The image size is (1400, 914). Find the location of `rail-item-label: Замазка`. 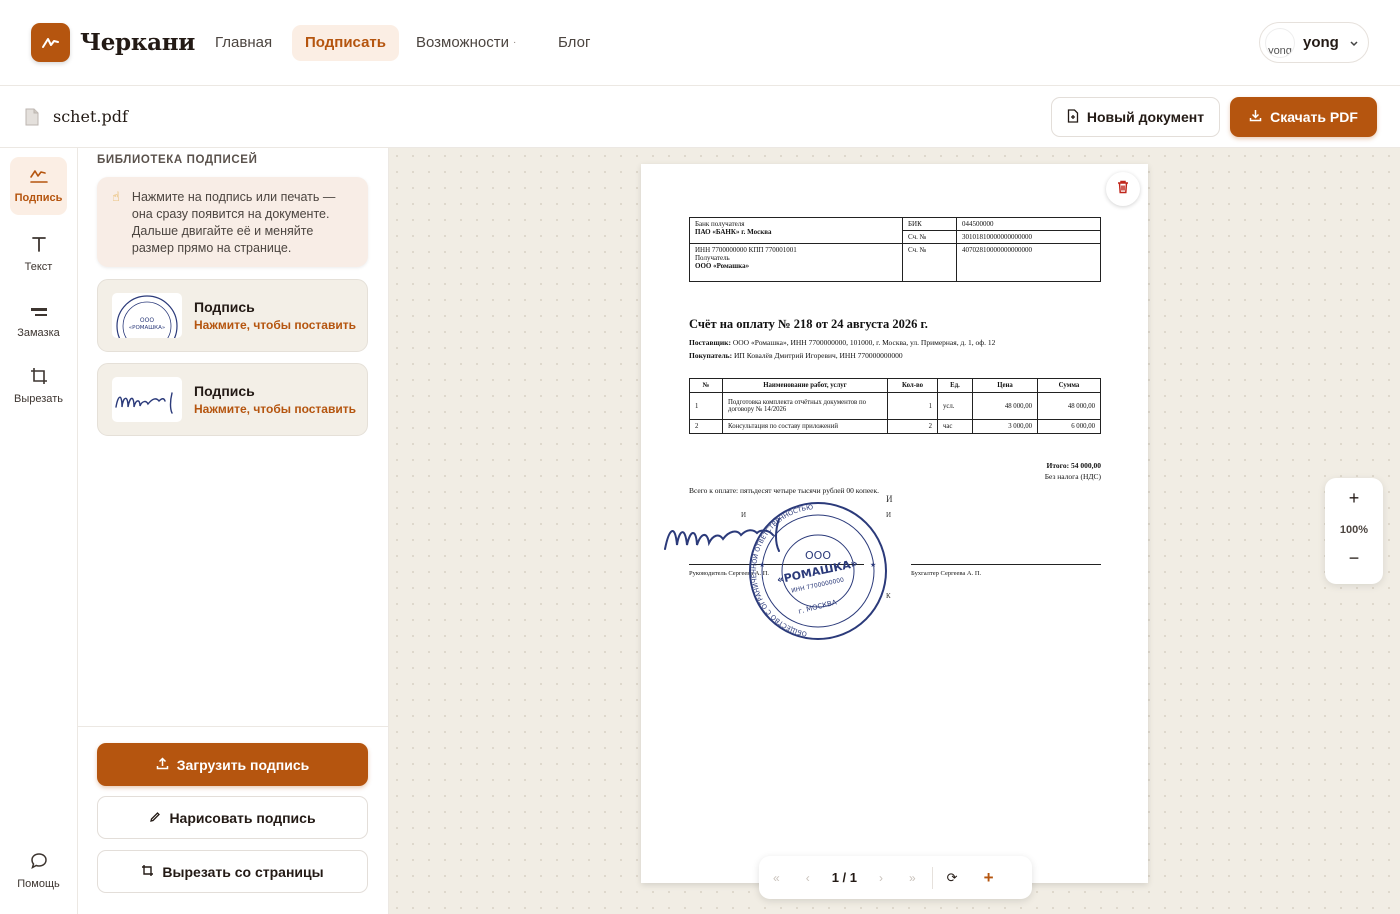

rail-item-label: Замазка is located at coordinates (38, 333).